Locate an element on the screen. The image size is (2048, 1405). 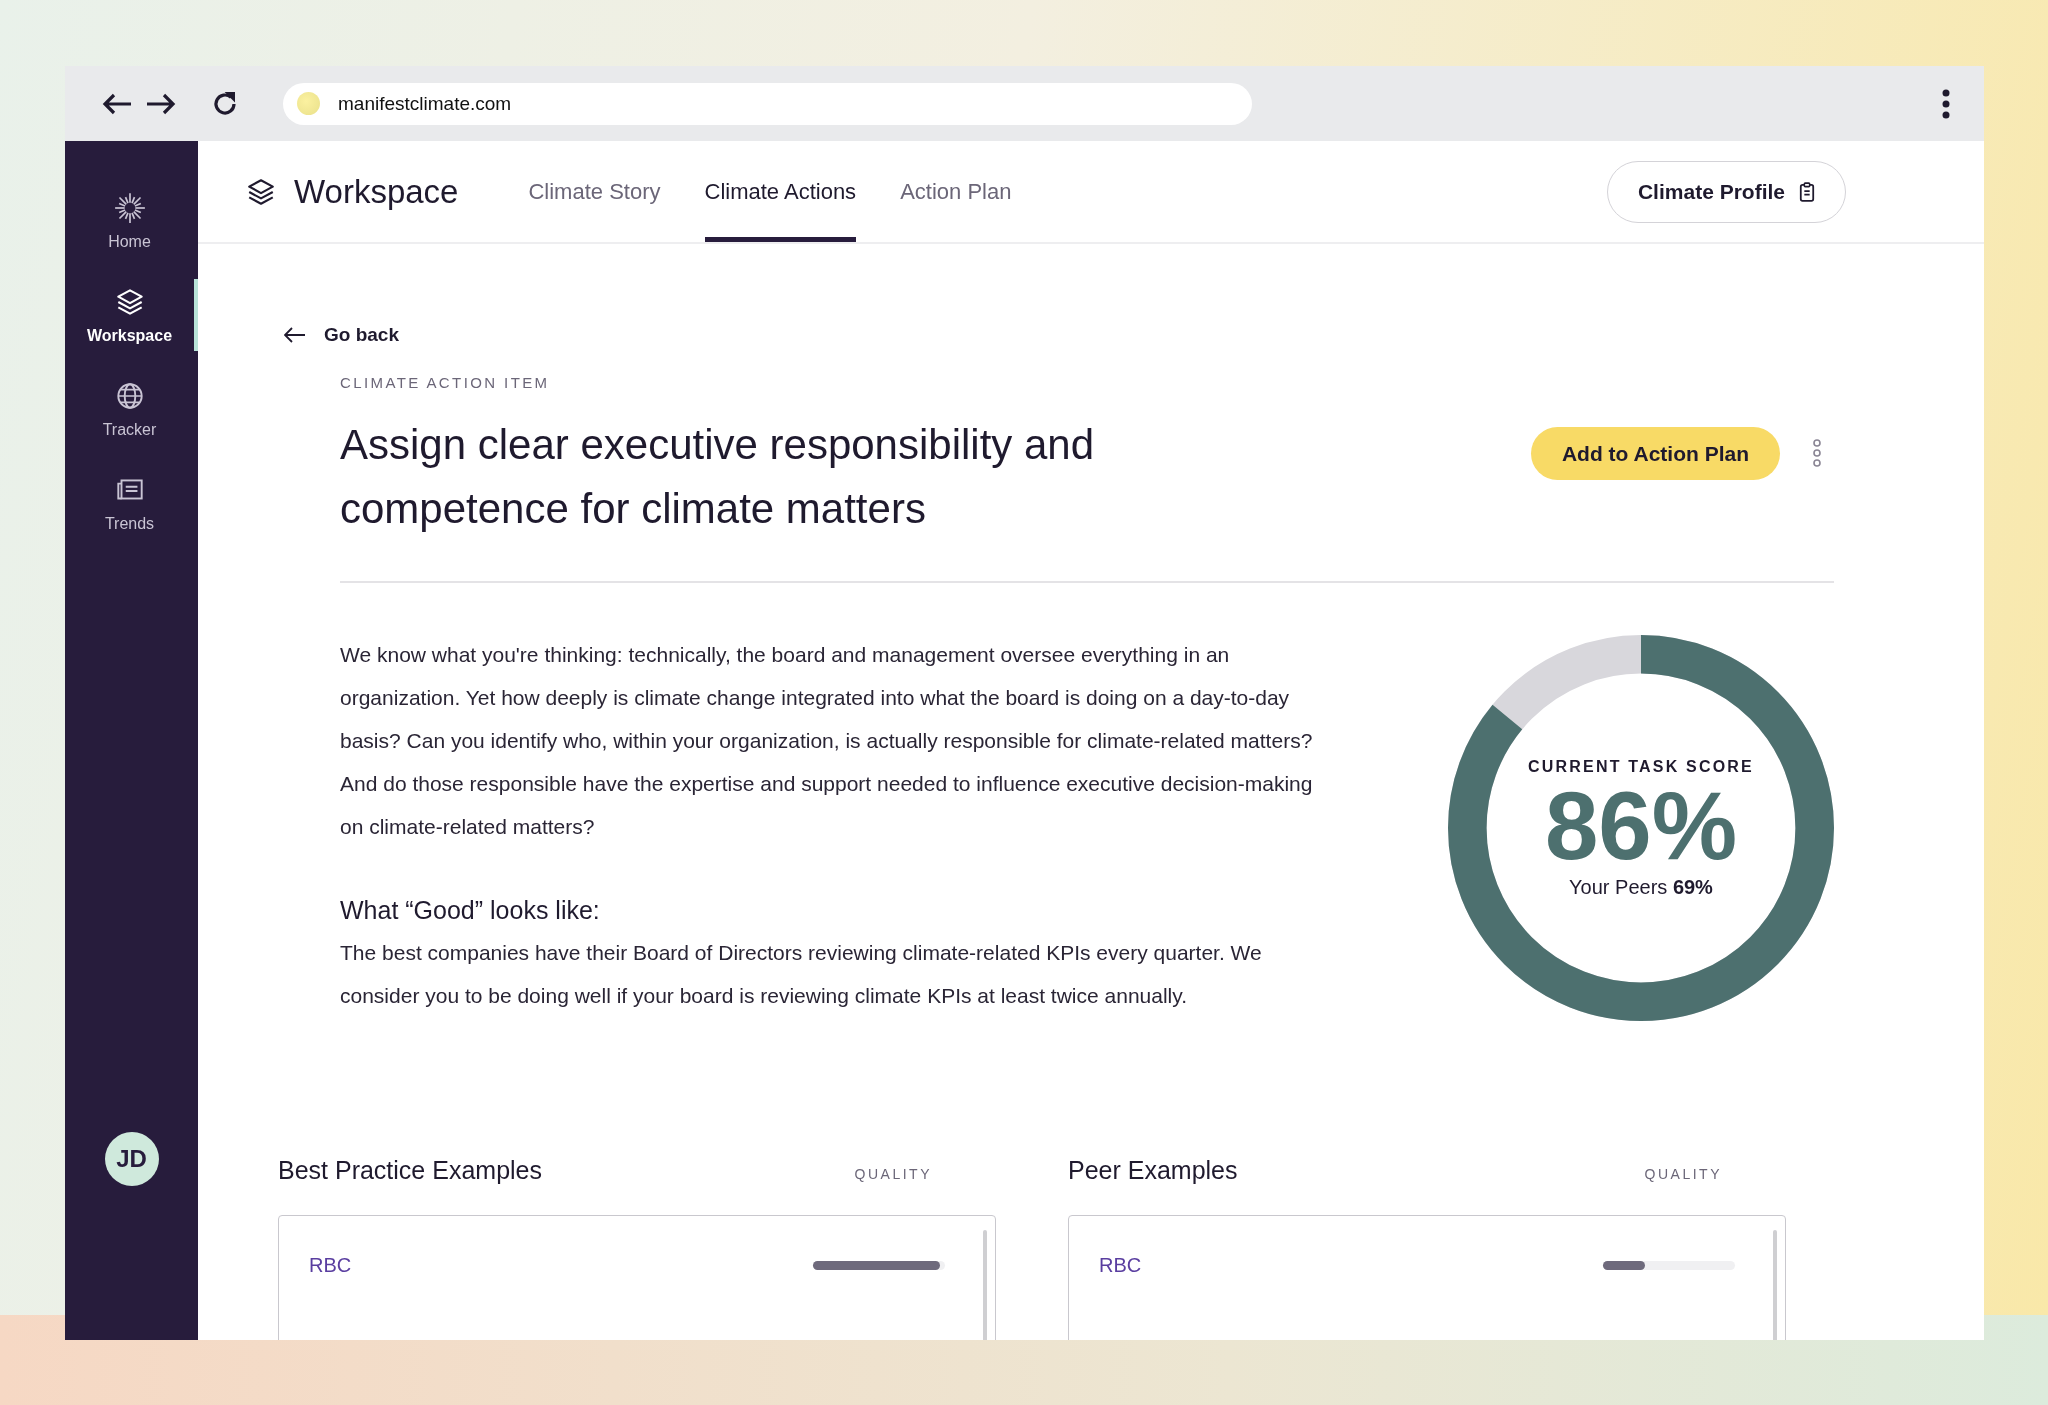
sidebar-item: Workspace is located at coordinates (131, 315).